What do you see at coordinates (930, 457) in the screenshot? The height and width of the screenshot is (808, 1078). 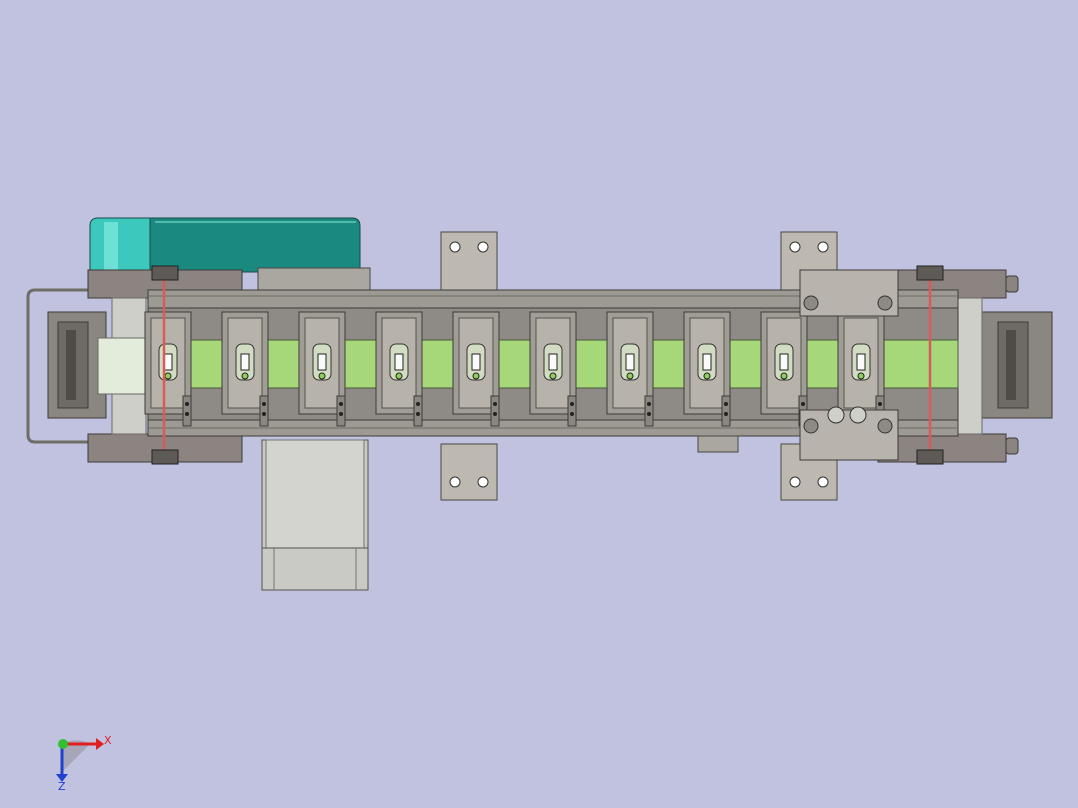 I see `cable-clamp-br` at bounding box center [930, 457].